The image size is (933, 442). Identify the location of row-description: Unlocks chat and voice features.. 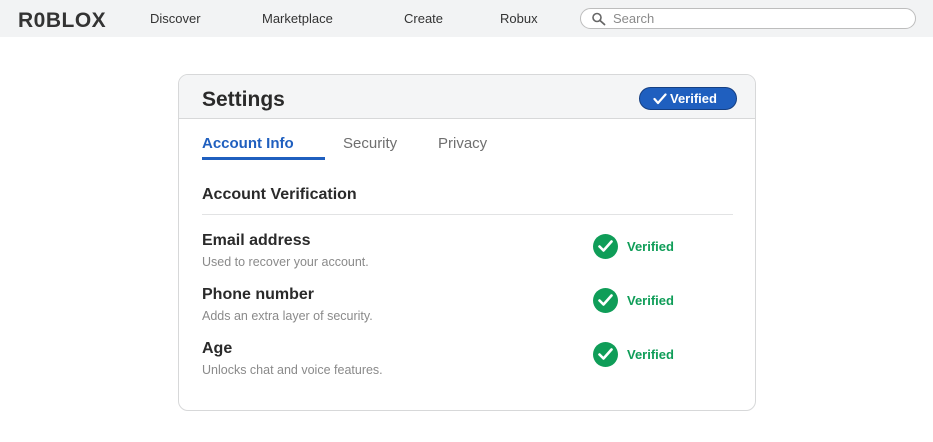
(292, 370).